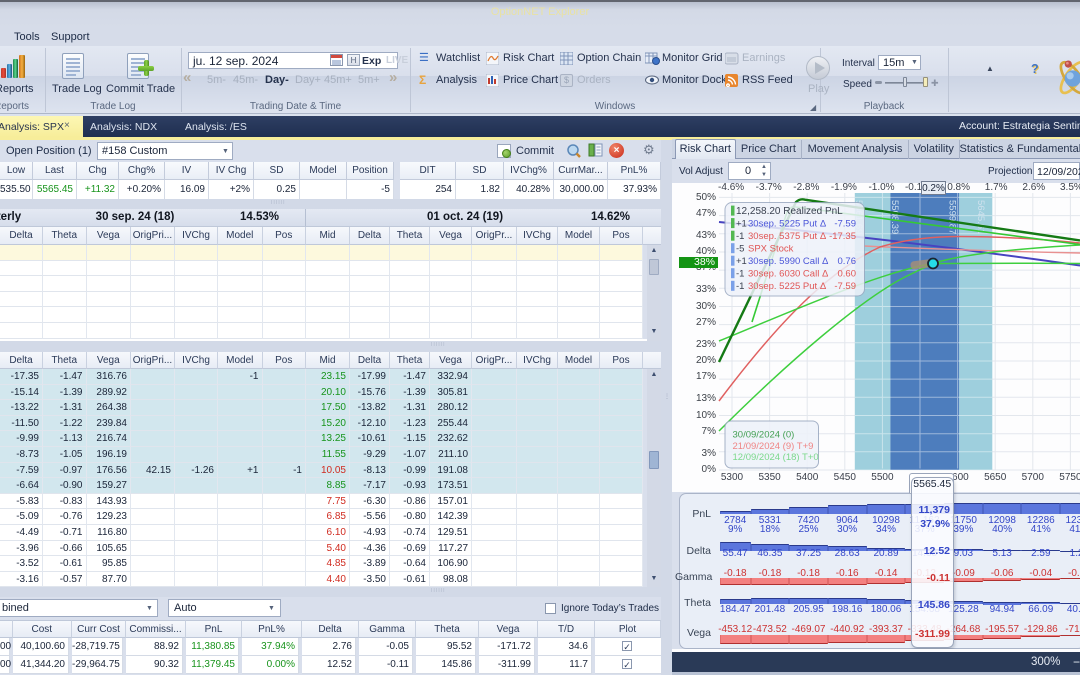 The width and height of the screenshot is (1080, 675). Describe the element at coordinates (842, 236) in the screenshot. I see `svg-text: -17.35` at that location.